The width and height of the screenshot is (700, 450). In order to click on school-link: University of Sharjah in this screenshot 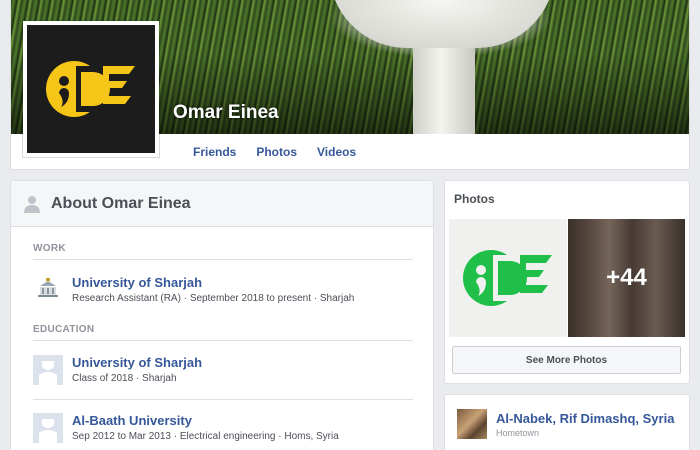, I will do `click(137, 363)`.